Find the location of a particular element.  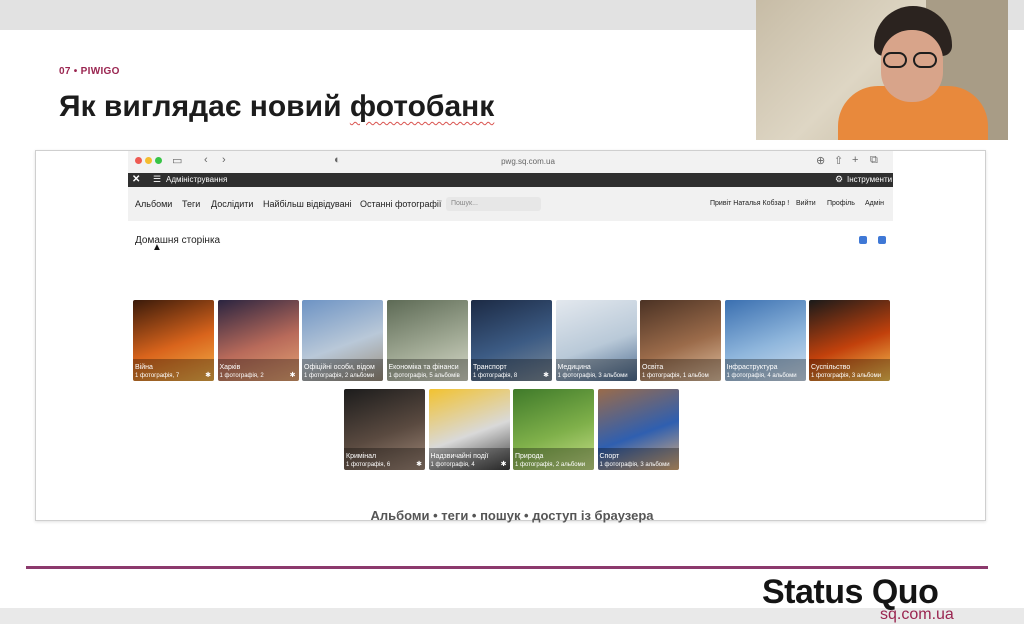

tools-link: Інструменти is located at coordinates (869, 179).